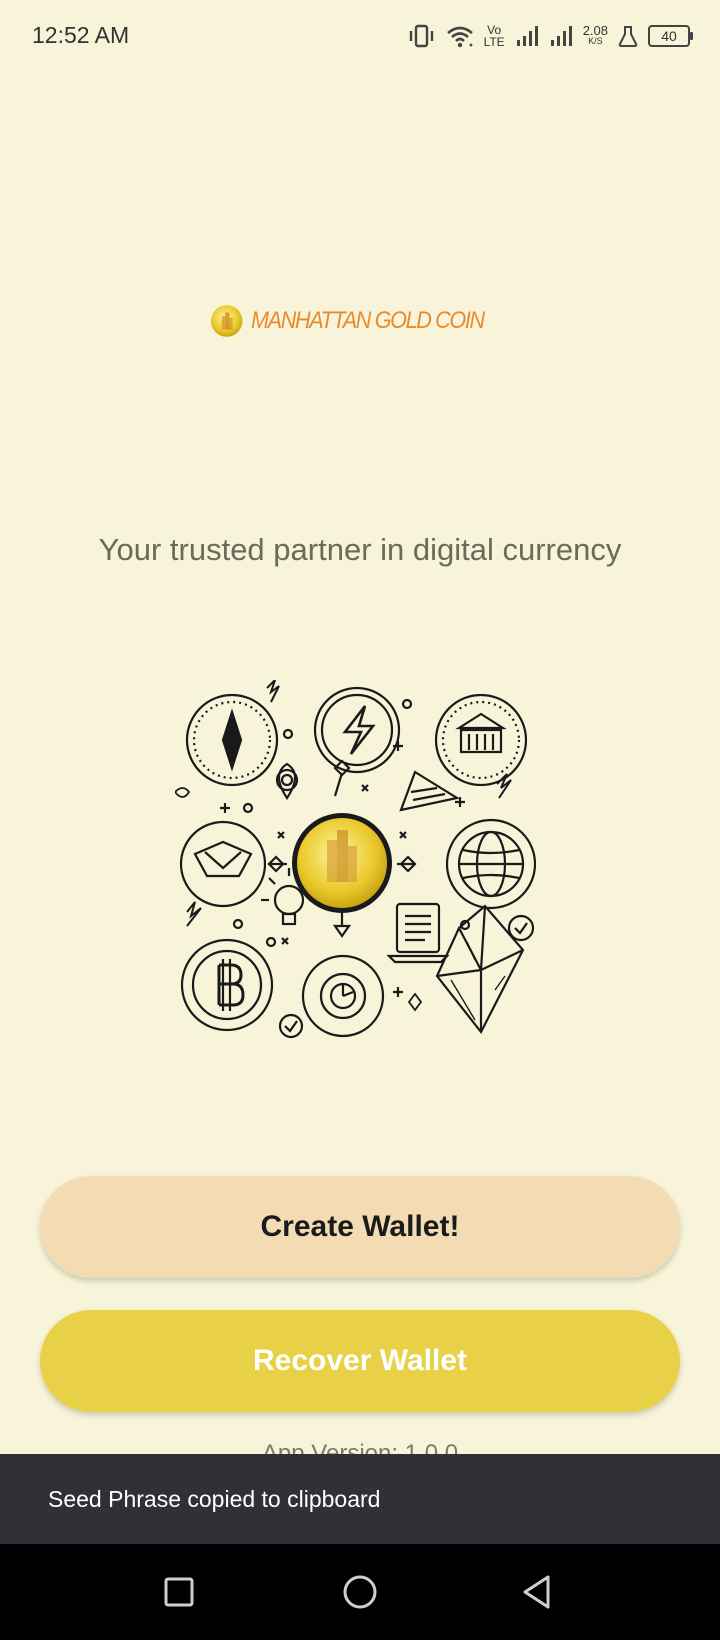 The width and height of the screenshot is (720, 1640). What do you see at coordinates (494, 42) in the screenshot?
I see `volte-bottom: LTE` at bounding box center [494, 42].